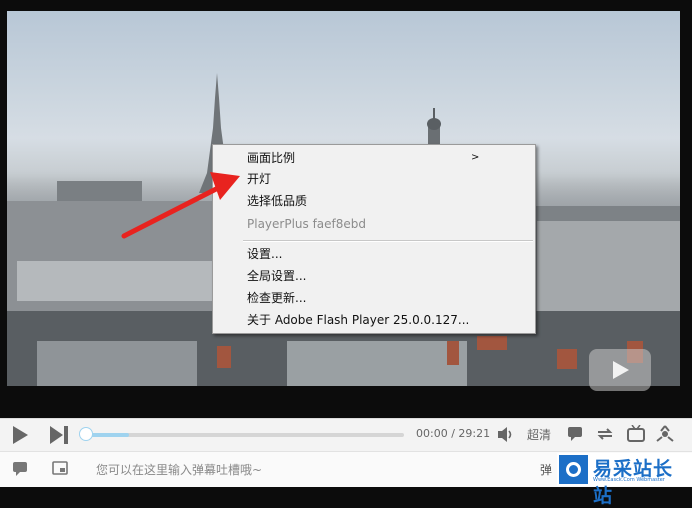  Describe the element at coordinates (453, 433) in the screenshot. I see `time-display: 00:00 / 29:21` at that location.